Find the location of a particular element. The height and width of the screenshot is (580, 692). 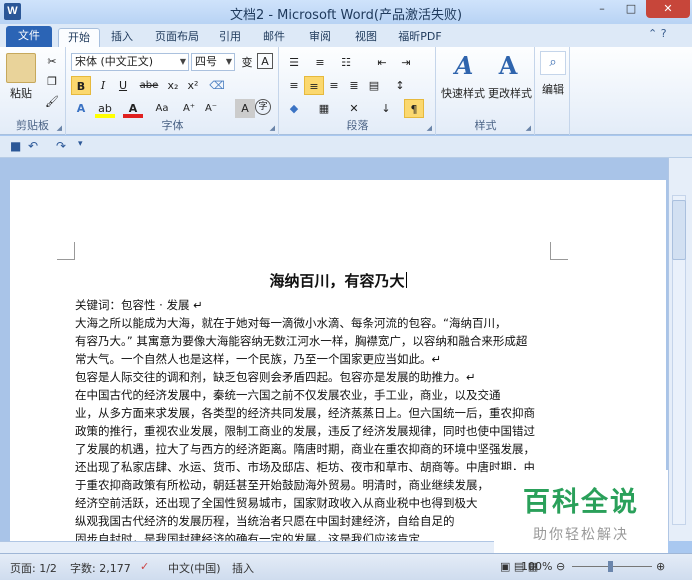

bullets-icon: ☰ is located at coordinates (294, 62).